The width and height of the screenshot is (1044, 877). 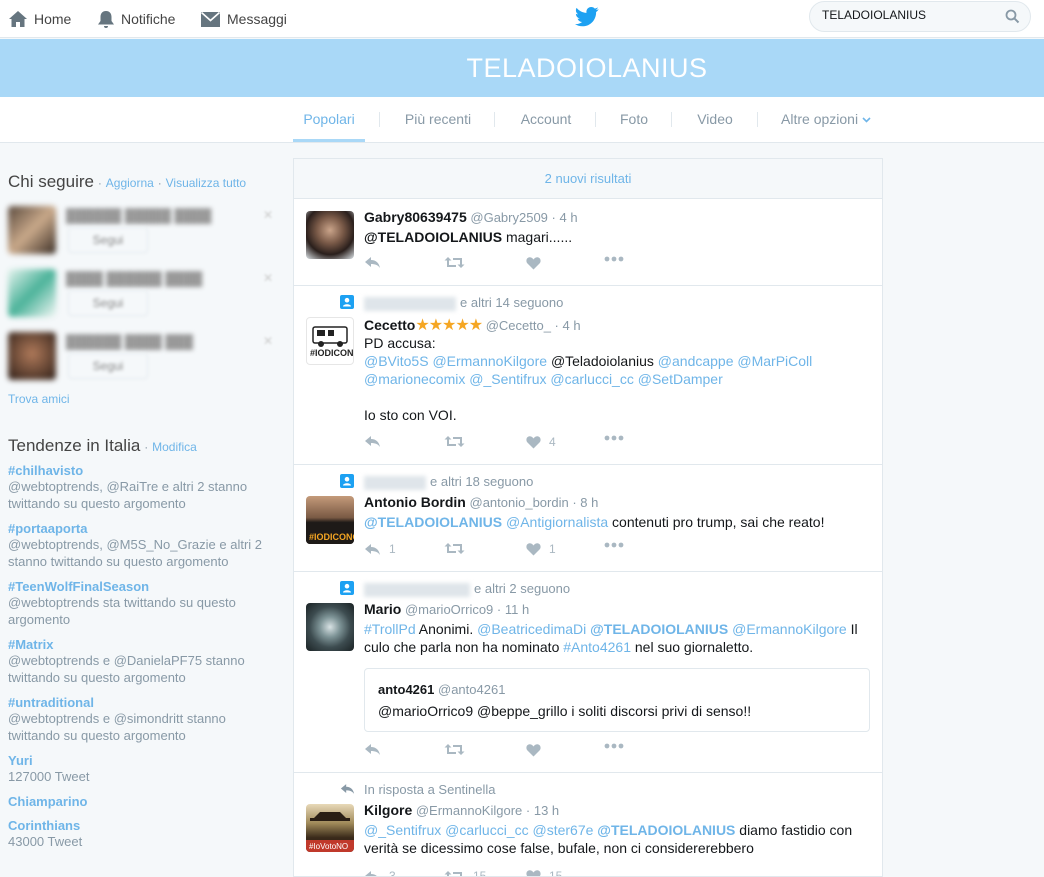 What do you see at coordinates (330, 828) in the screenshot?
I see `avatar: #IoVotoNO` at bounding box center [330, 828].